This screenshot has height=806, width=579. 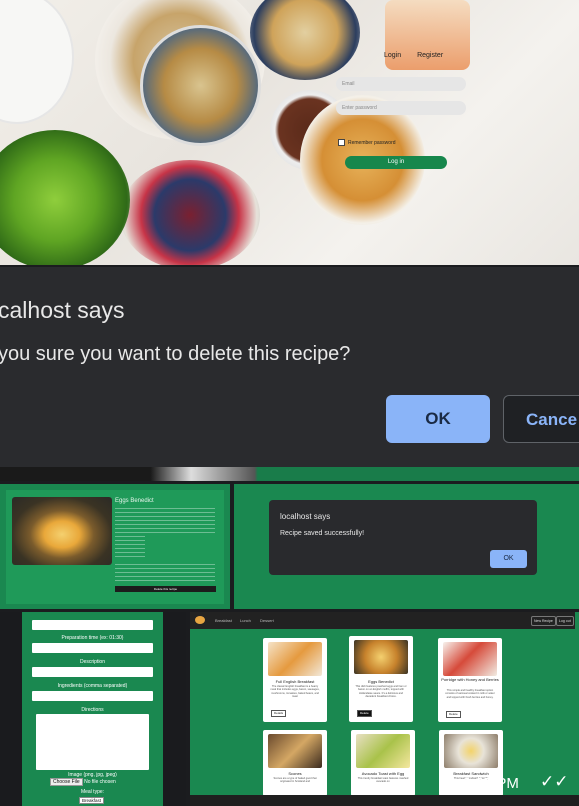 I want to click on card-button: Details, so click(x=279, y=713).